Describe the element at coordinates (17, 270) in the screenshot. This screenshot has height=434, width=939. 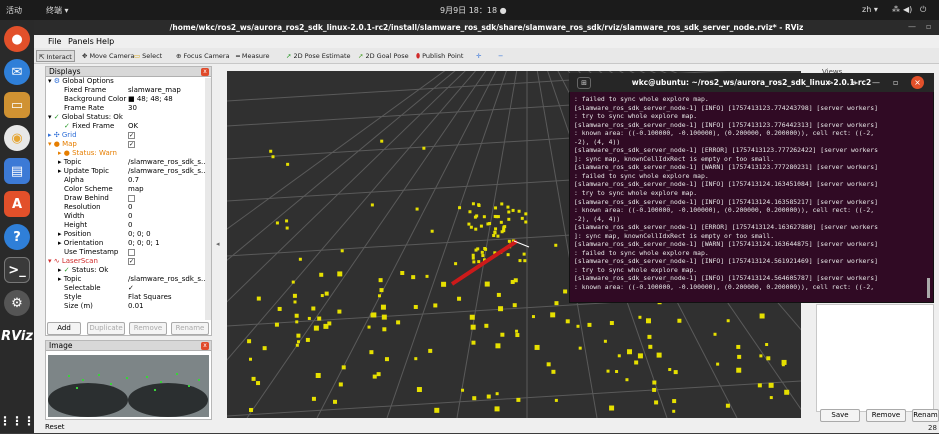
I see `terminal-icon: >_` at that location.